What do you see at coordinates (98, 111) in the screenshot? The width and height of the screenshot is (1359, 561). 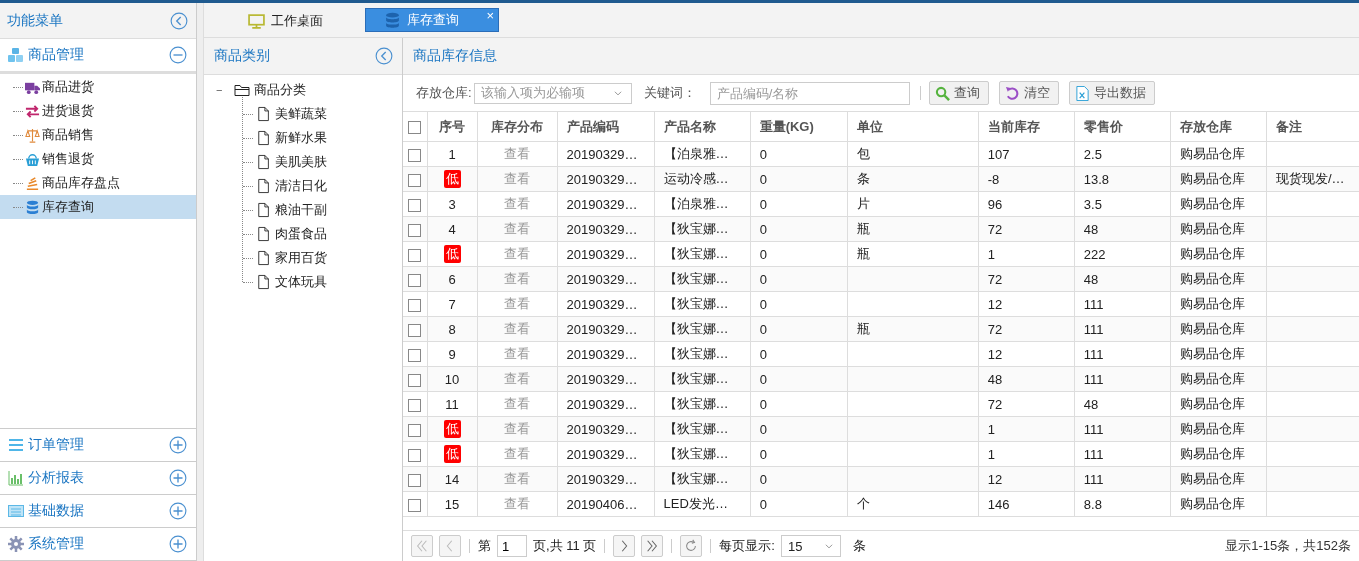 I see `menu-item: 进货退货` at bounding box center [98, 111].